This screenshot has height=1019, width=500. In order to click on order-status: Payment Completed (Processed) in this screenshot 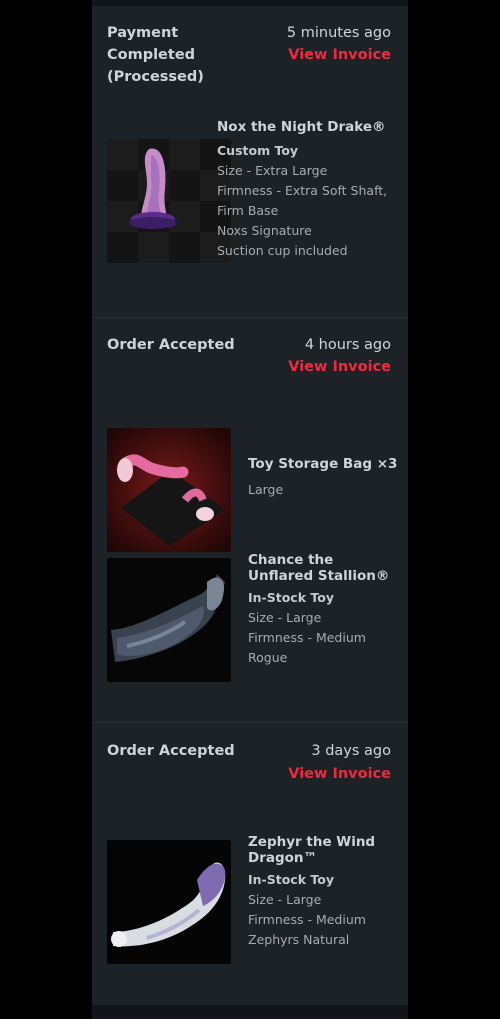, I will do `click(155, 55)`.